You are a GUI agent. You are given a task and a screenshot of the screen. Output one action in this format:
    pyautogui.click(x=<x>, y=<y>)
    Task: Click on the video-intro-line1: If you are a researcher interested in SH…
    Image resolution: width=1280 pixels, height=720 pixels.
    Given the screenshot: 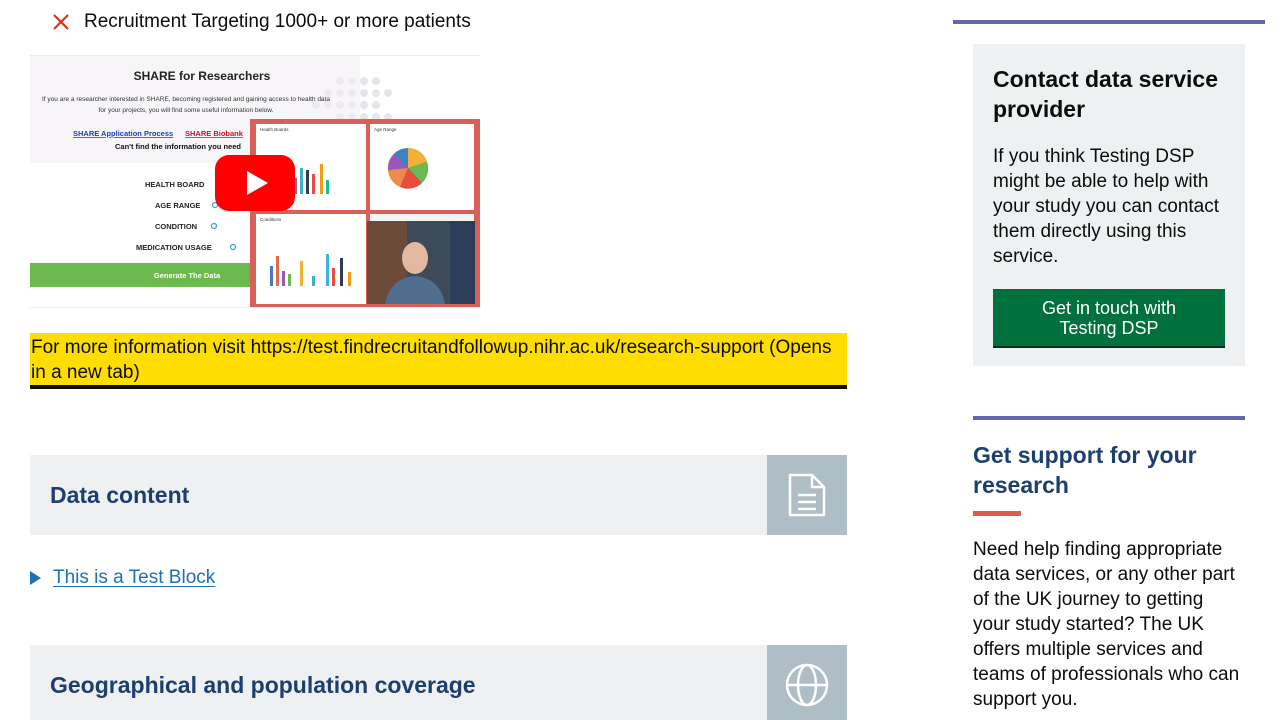 What is the action you would take?
    pyautogui.click(x=186, y=99)
    